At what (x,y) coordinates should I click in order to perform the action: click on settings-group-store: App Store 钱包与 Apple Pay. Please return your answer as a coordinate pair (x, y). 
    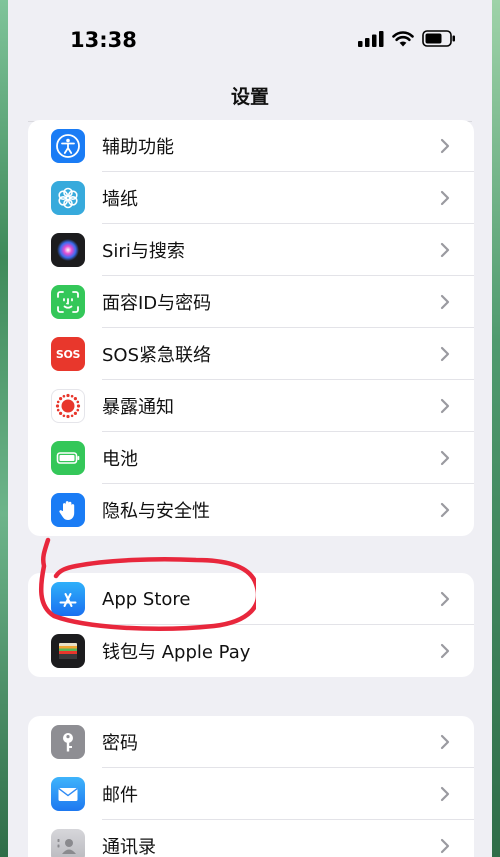
    Looking at the image, I should click on (251, 625).